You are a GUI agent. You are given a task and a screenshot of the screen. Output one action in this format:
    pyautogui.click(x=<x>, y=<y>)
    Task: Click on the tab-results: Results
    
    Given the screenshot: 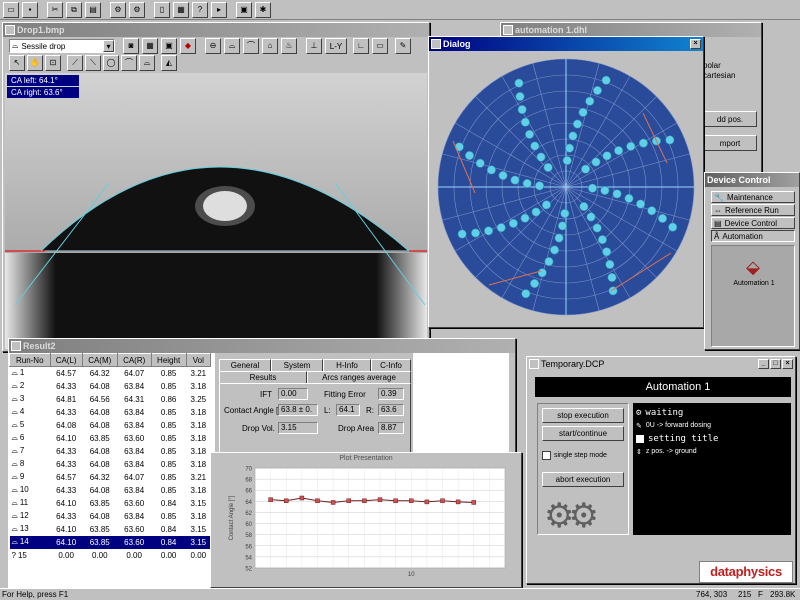 What is the action you would take?
    pyautogui.click(x=263, y=377)
    